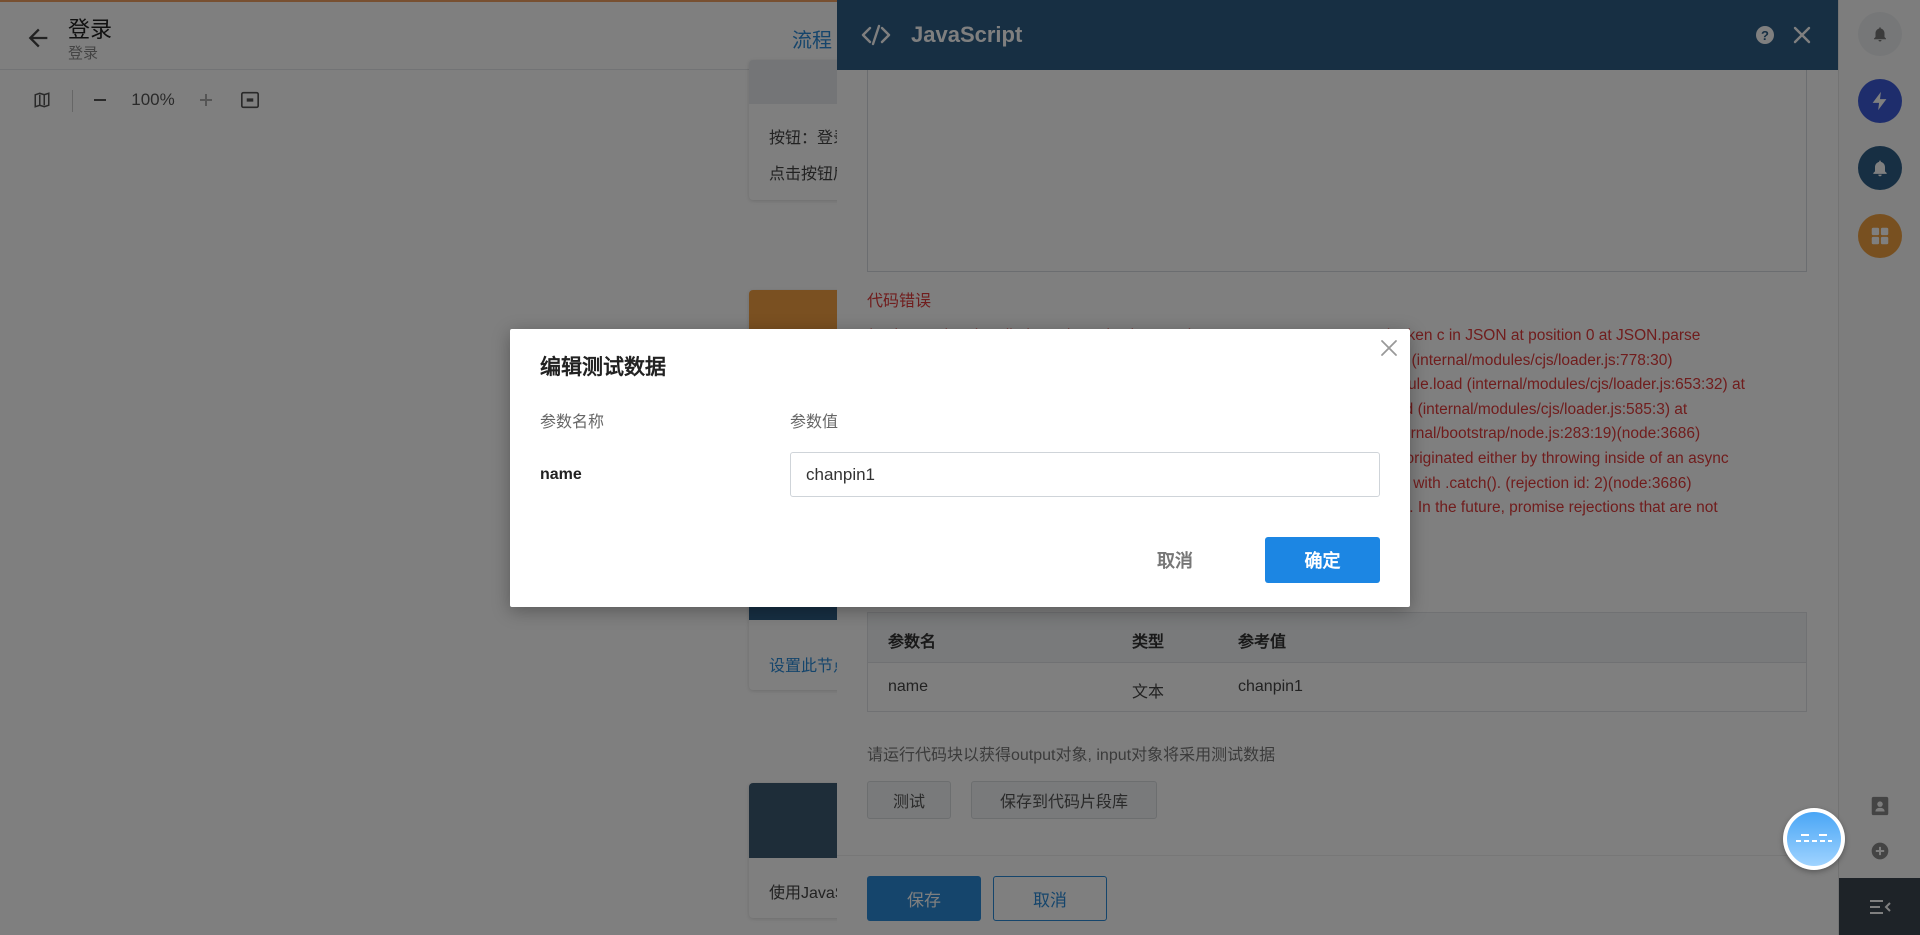 This screenshot has width=1920, height=935. I want to click on column-label-param-name: 参数名称, so click(572, 422).